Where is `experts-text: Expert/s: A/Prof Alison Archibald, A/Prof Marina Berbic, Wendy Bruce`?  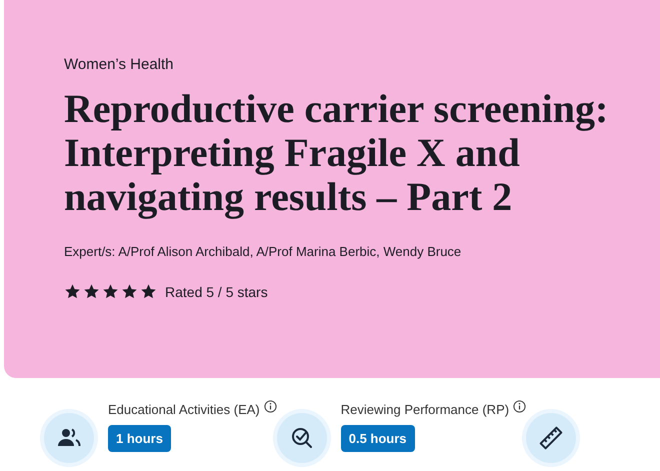
experts-text: Expert/s: A/Prof Alison Archibald, A/Prof Marina Berbic, Wendy Bruce is located at coordinates (263, 251).